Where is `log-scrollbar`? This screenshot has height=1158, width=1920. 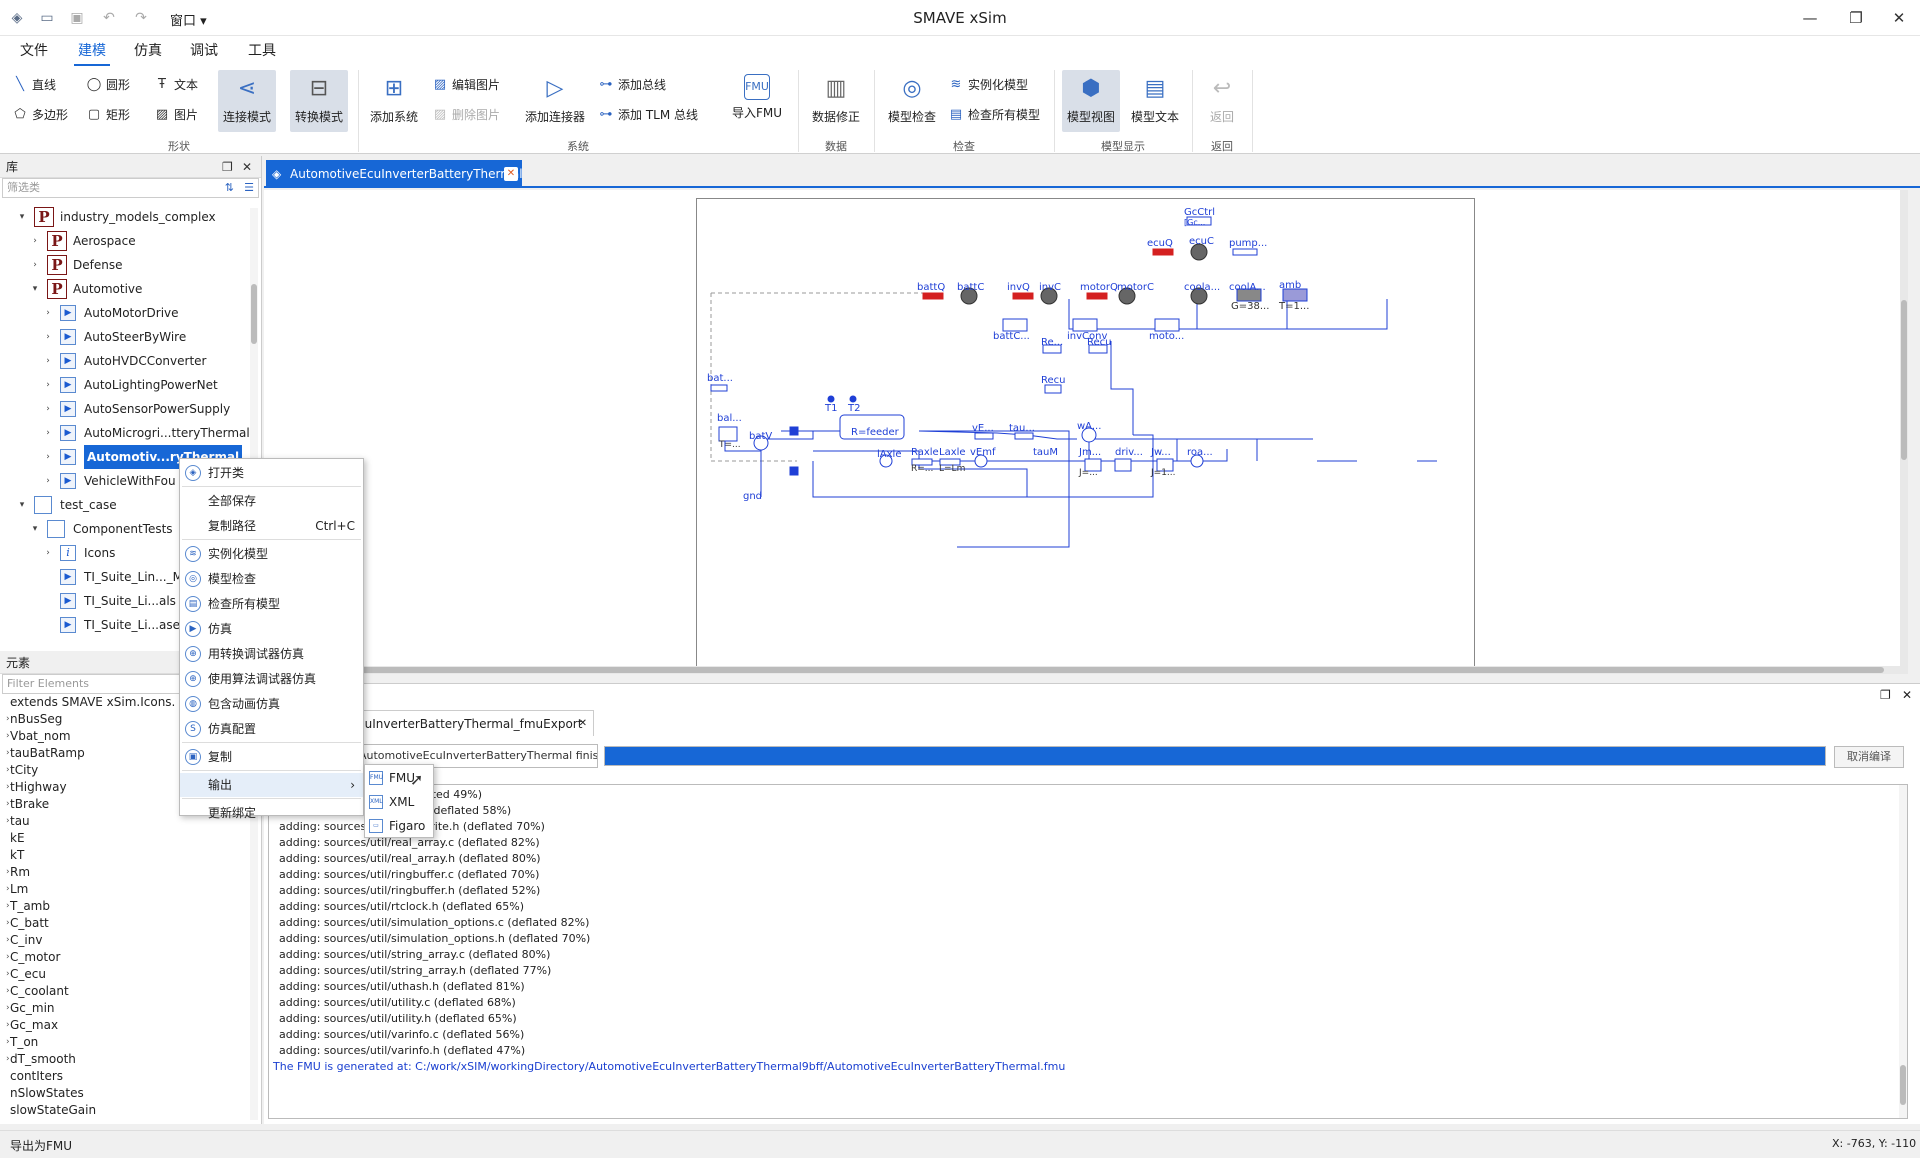 log-scrollbar is located at coordinates (1903, 951).